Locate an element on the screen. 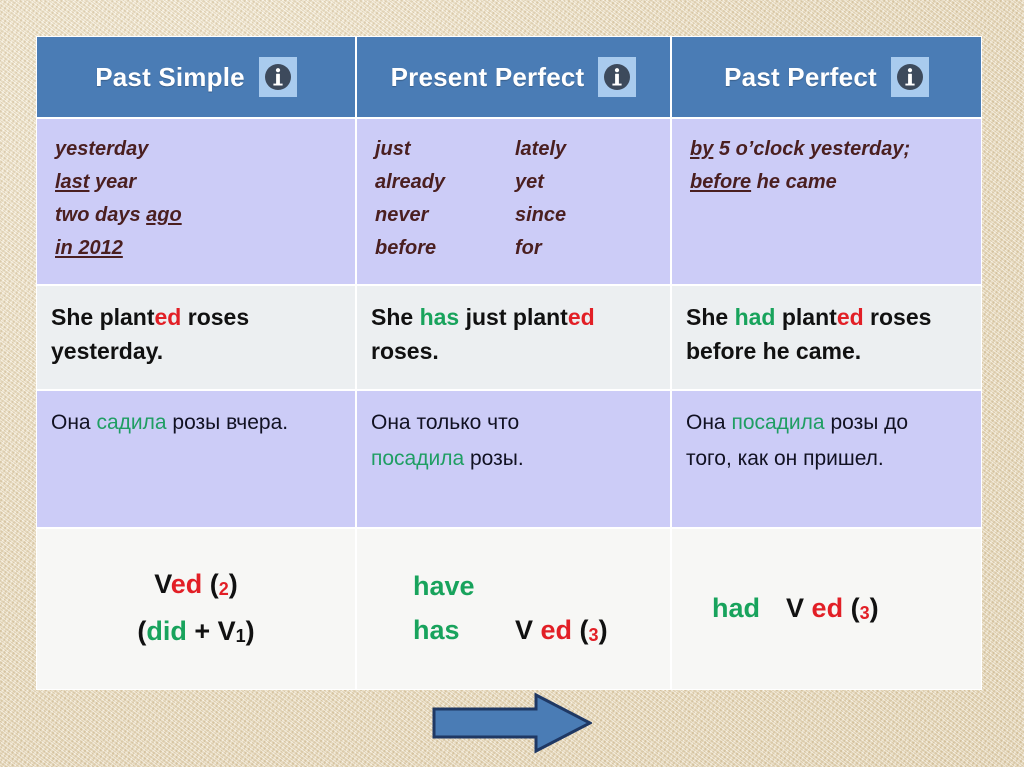 This screenshot has width=1024, height=767. formula-line-2: has V ed (3) is located at coordinates (513, 631).